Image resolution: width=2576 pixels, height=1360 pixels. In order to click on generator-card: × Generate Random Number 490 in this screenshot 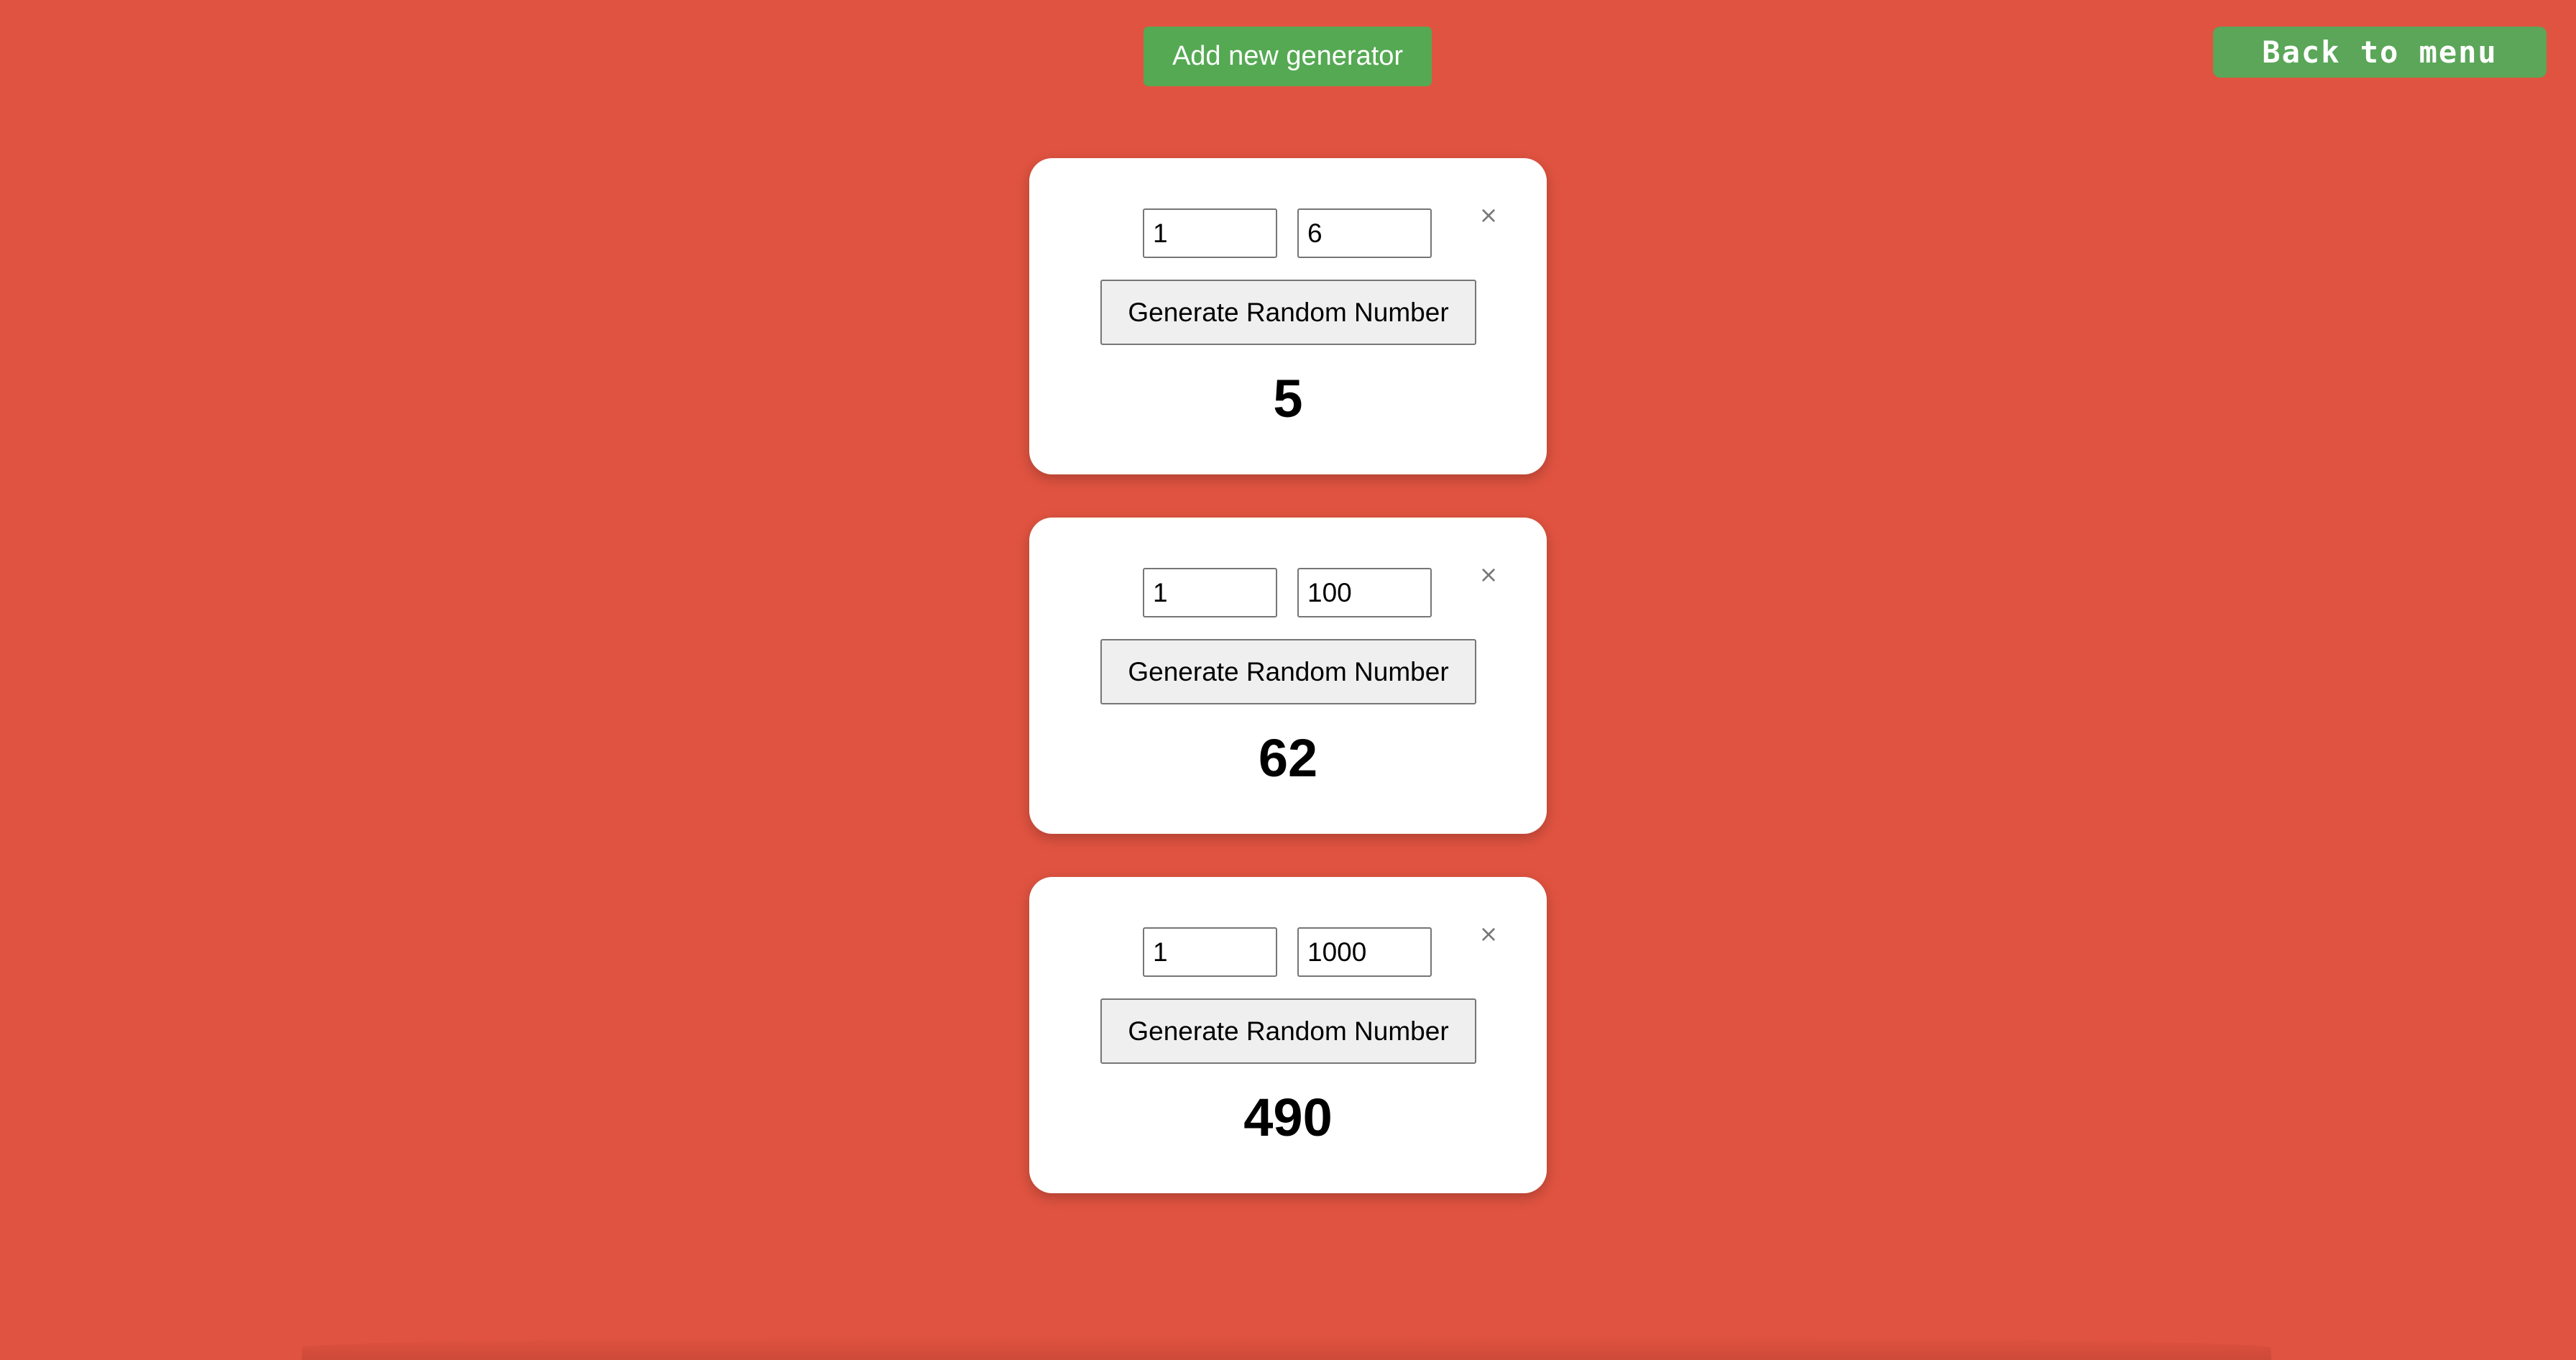, I will do `click(1288, 1035)`.